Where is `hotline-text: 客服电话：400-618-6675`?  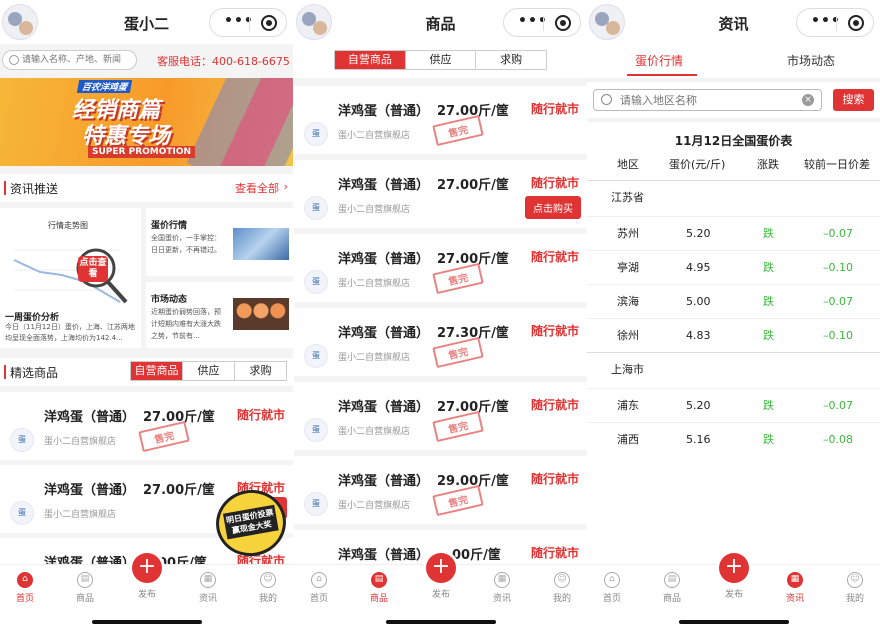 hotline-text: 客服电话：400-618-6675 is located at coordinates (223, 61).